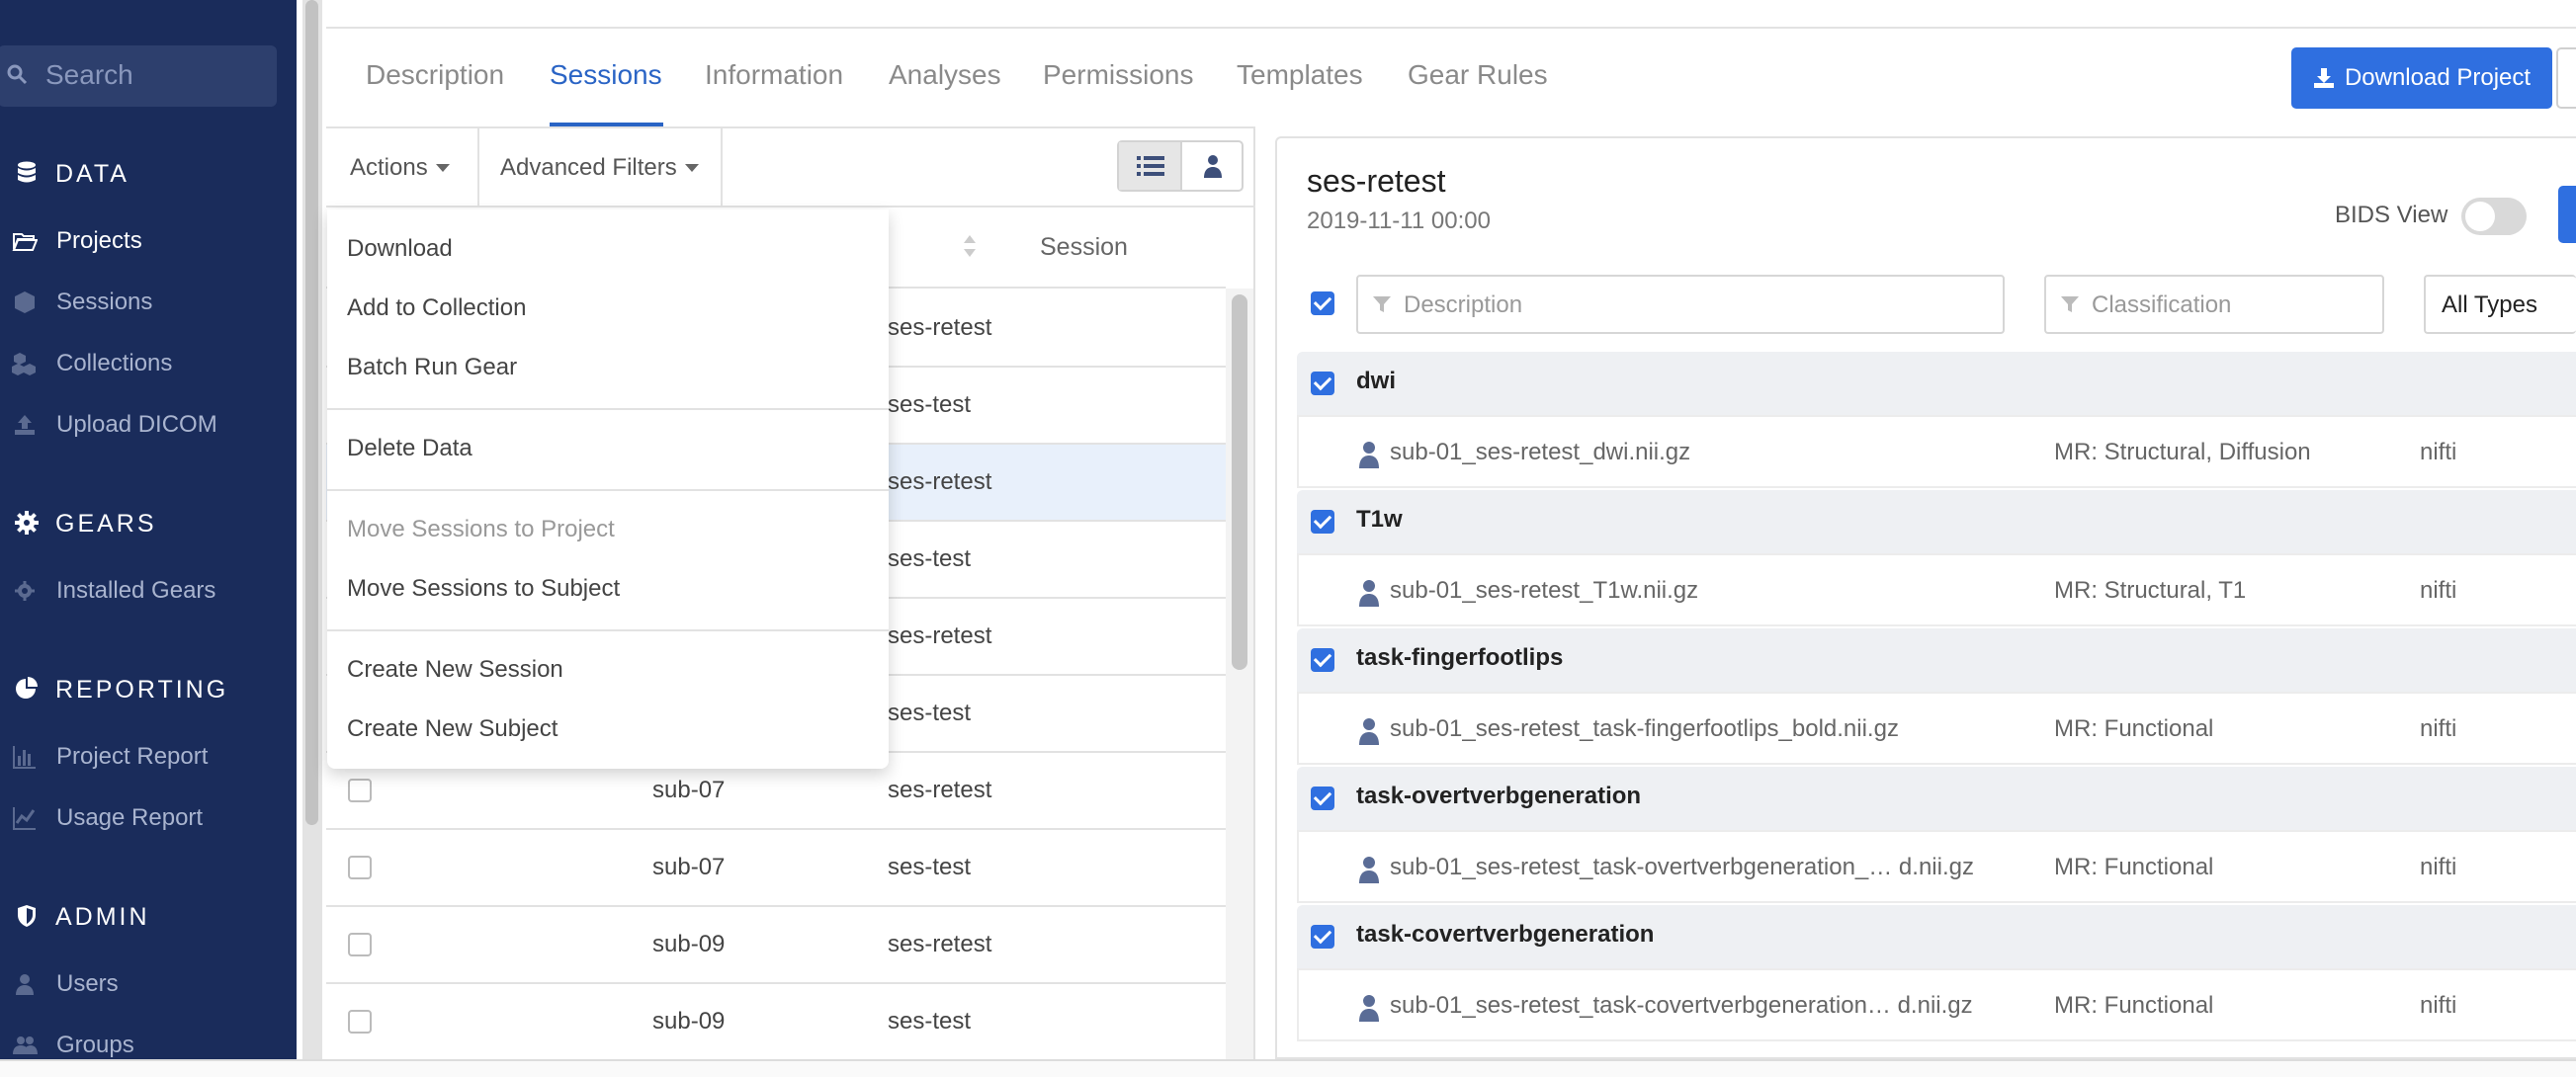 This screenshot has height=1077, width=2576. Describe the element at coordinates (409, 448) in the screenshot. I see `menu-item-delete-data: Delete Data` at that location.